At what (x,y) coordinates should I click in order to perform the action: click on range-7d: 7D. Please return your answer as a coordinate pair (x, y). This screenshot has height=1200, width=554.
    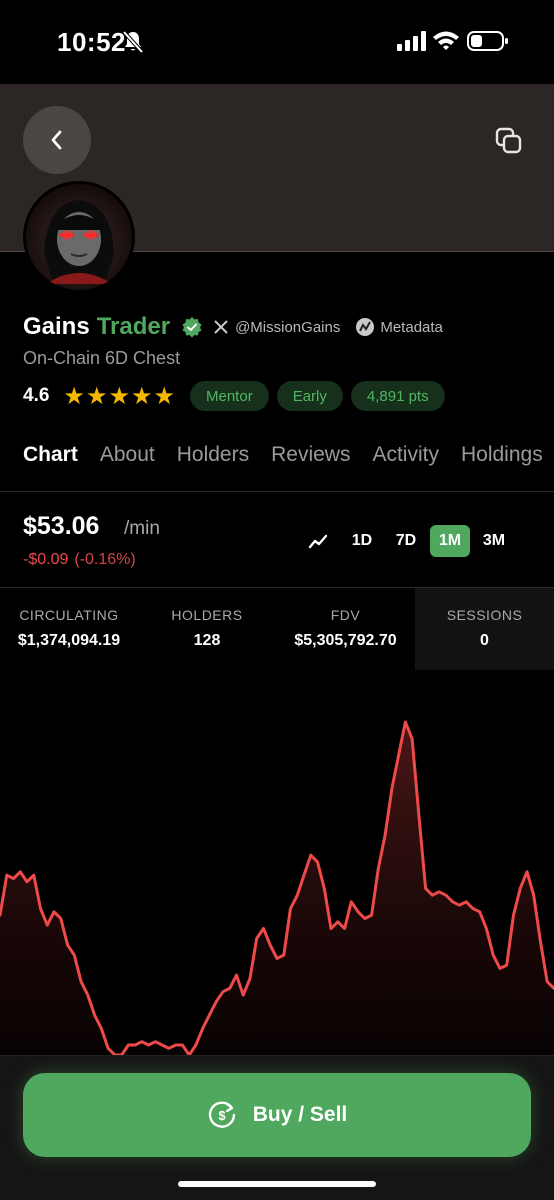
    Looking at the image, I should click on (406, 541).